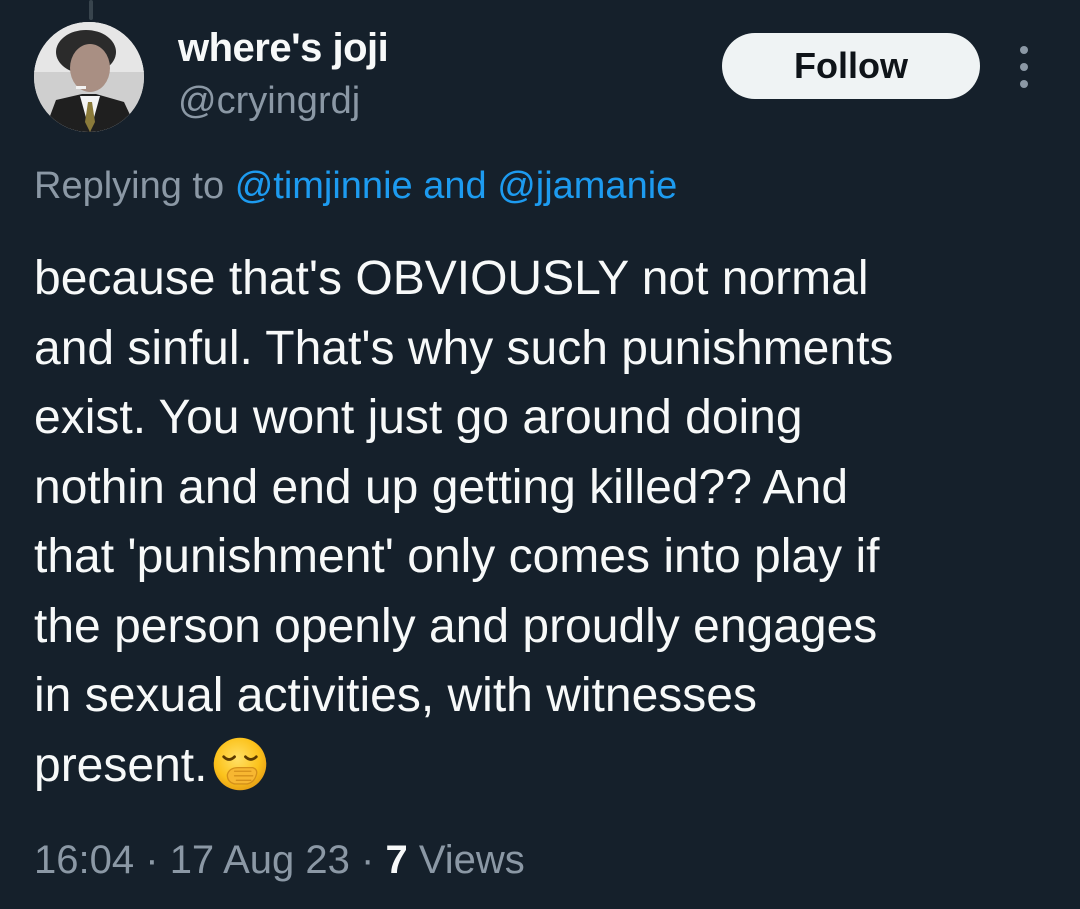  Describe the element at coordinates (129, 186) in the screenshot. I see `replying-to-label: Replying to` at that location.